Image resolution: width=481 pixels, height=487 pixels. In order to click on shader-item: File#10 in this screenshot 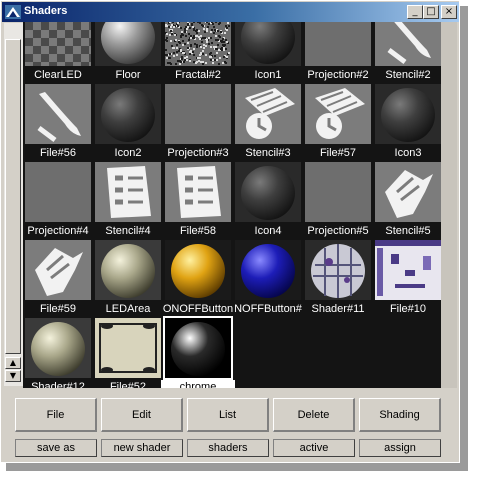, I will do `click(407, 279)`.